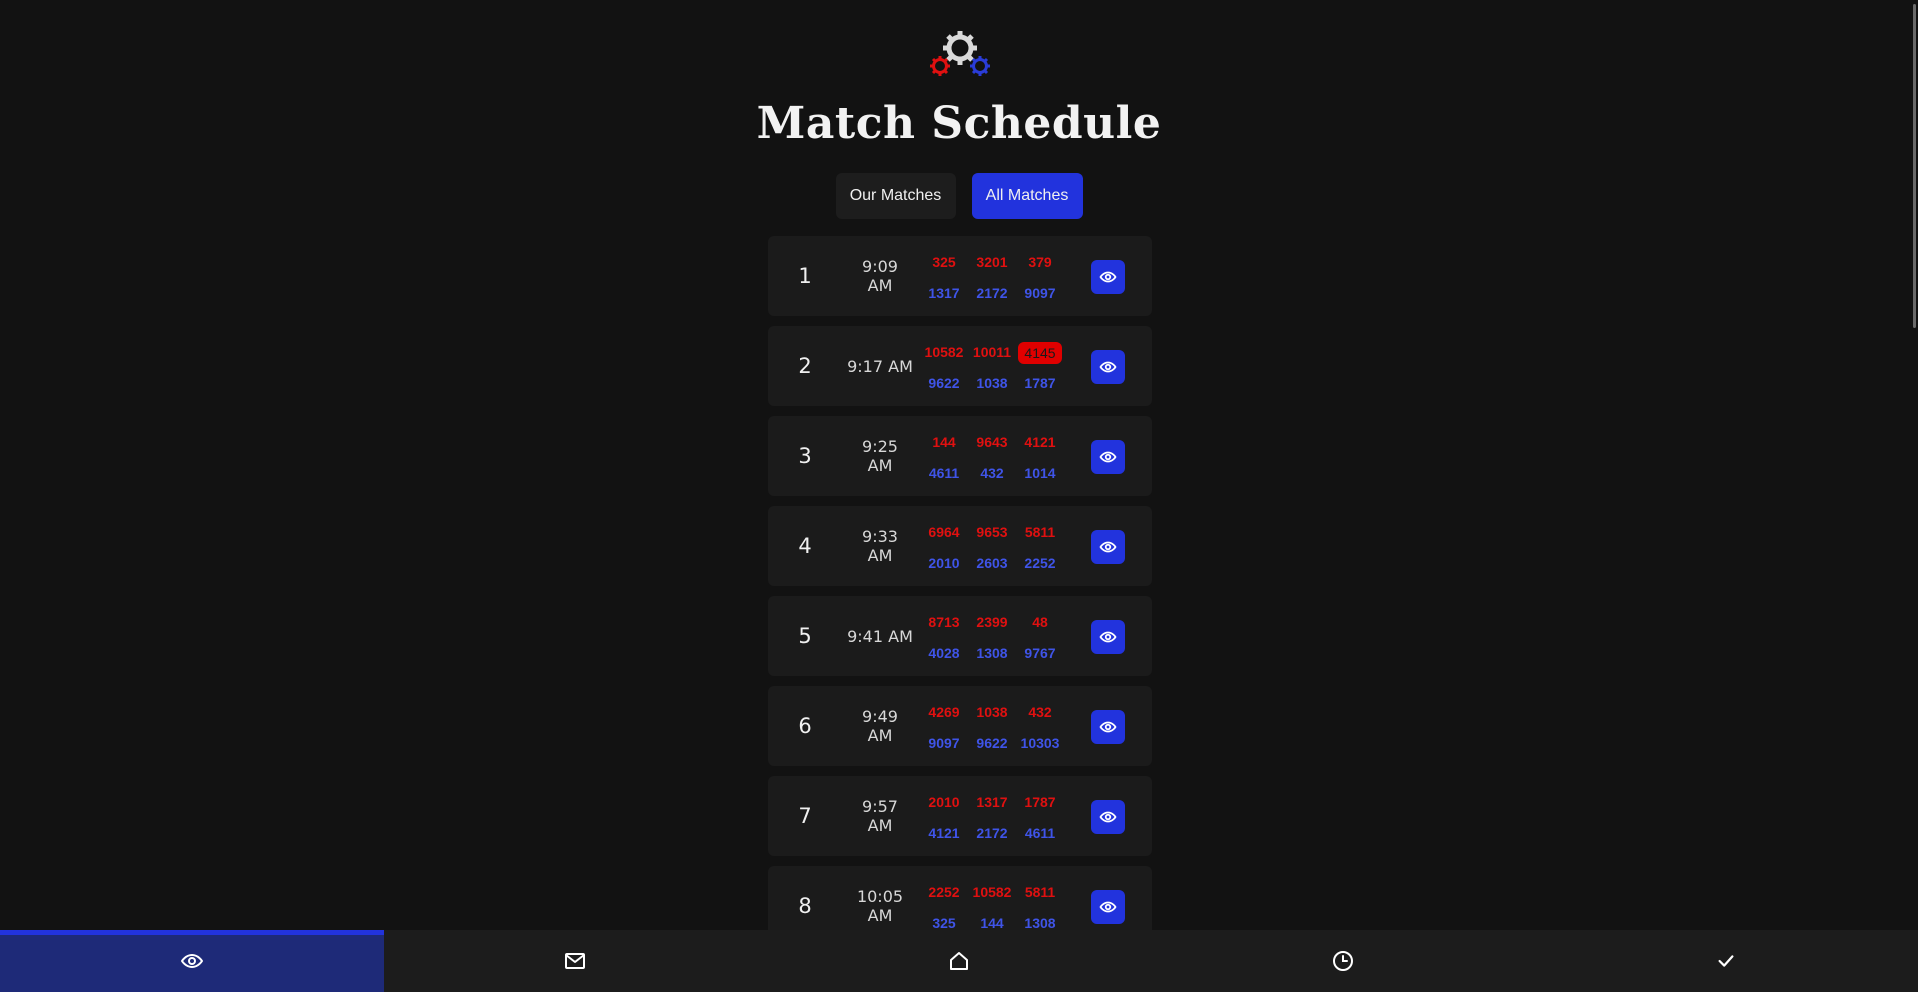 This screenshot has width=1918, height=992. I want to click on blue-alliance: 4028 1308 9767, so click(992, 653).